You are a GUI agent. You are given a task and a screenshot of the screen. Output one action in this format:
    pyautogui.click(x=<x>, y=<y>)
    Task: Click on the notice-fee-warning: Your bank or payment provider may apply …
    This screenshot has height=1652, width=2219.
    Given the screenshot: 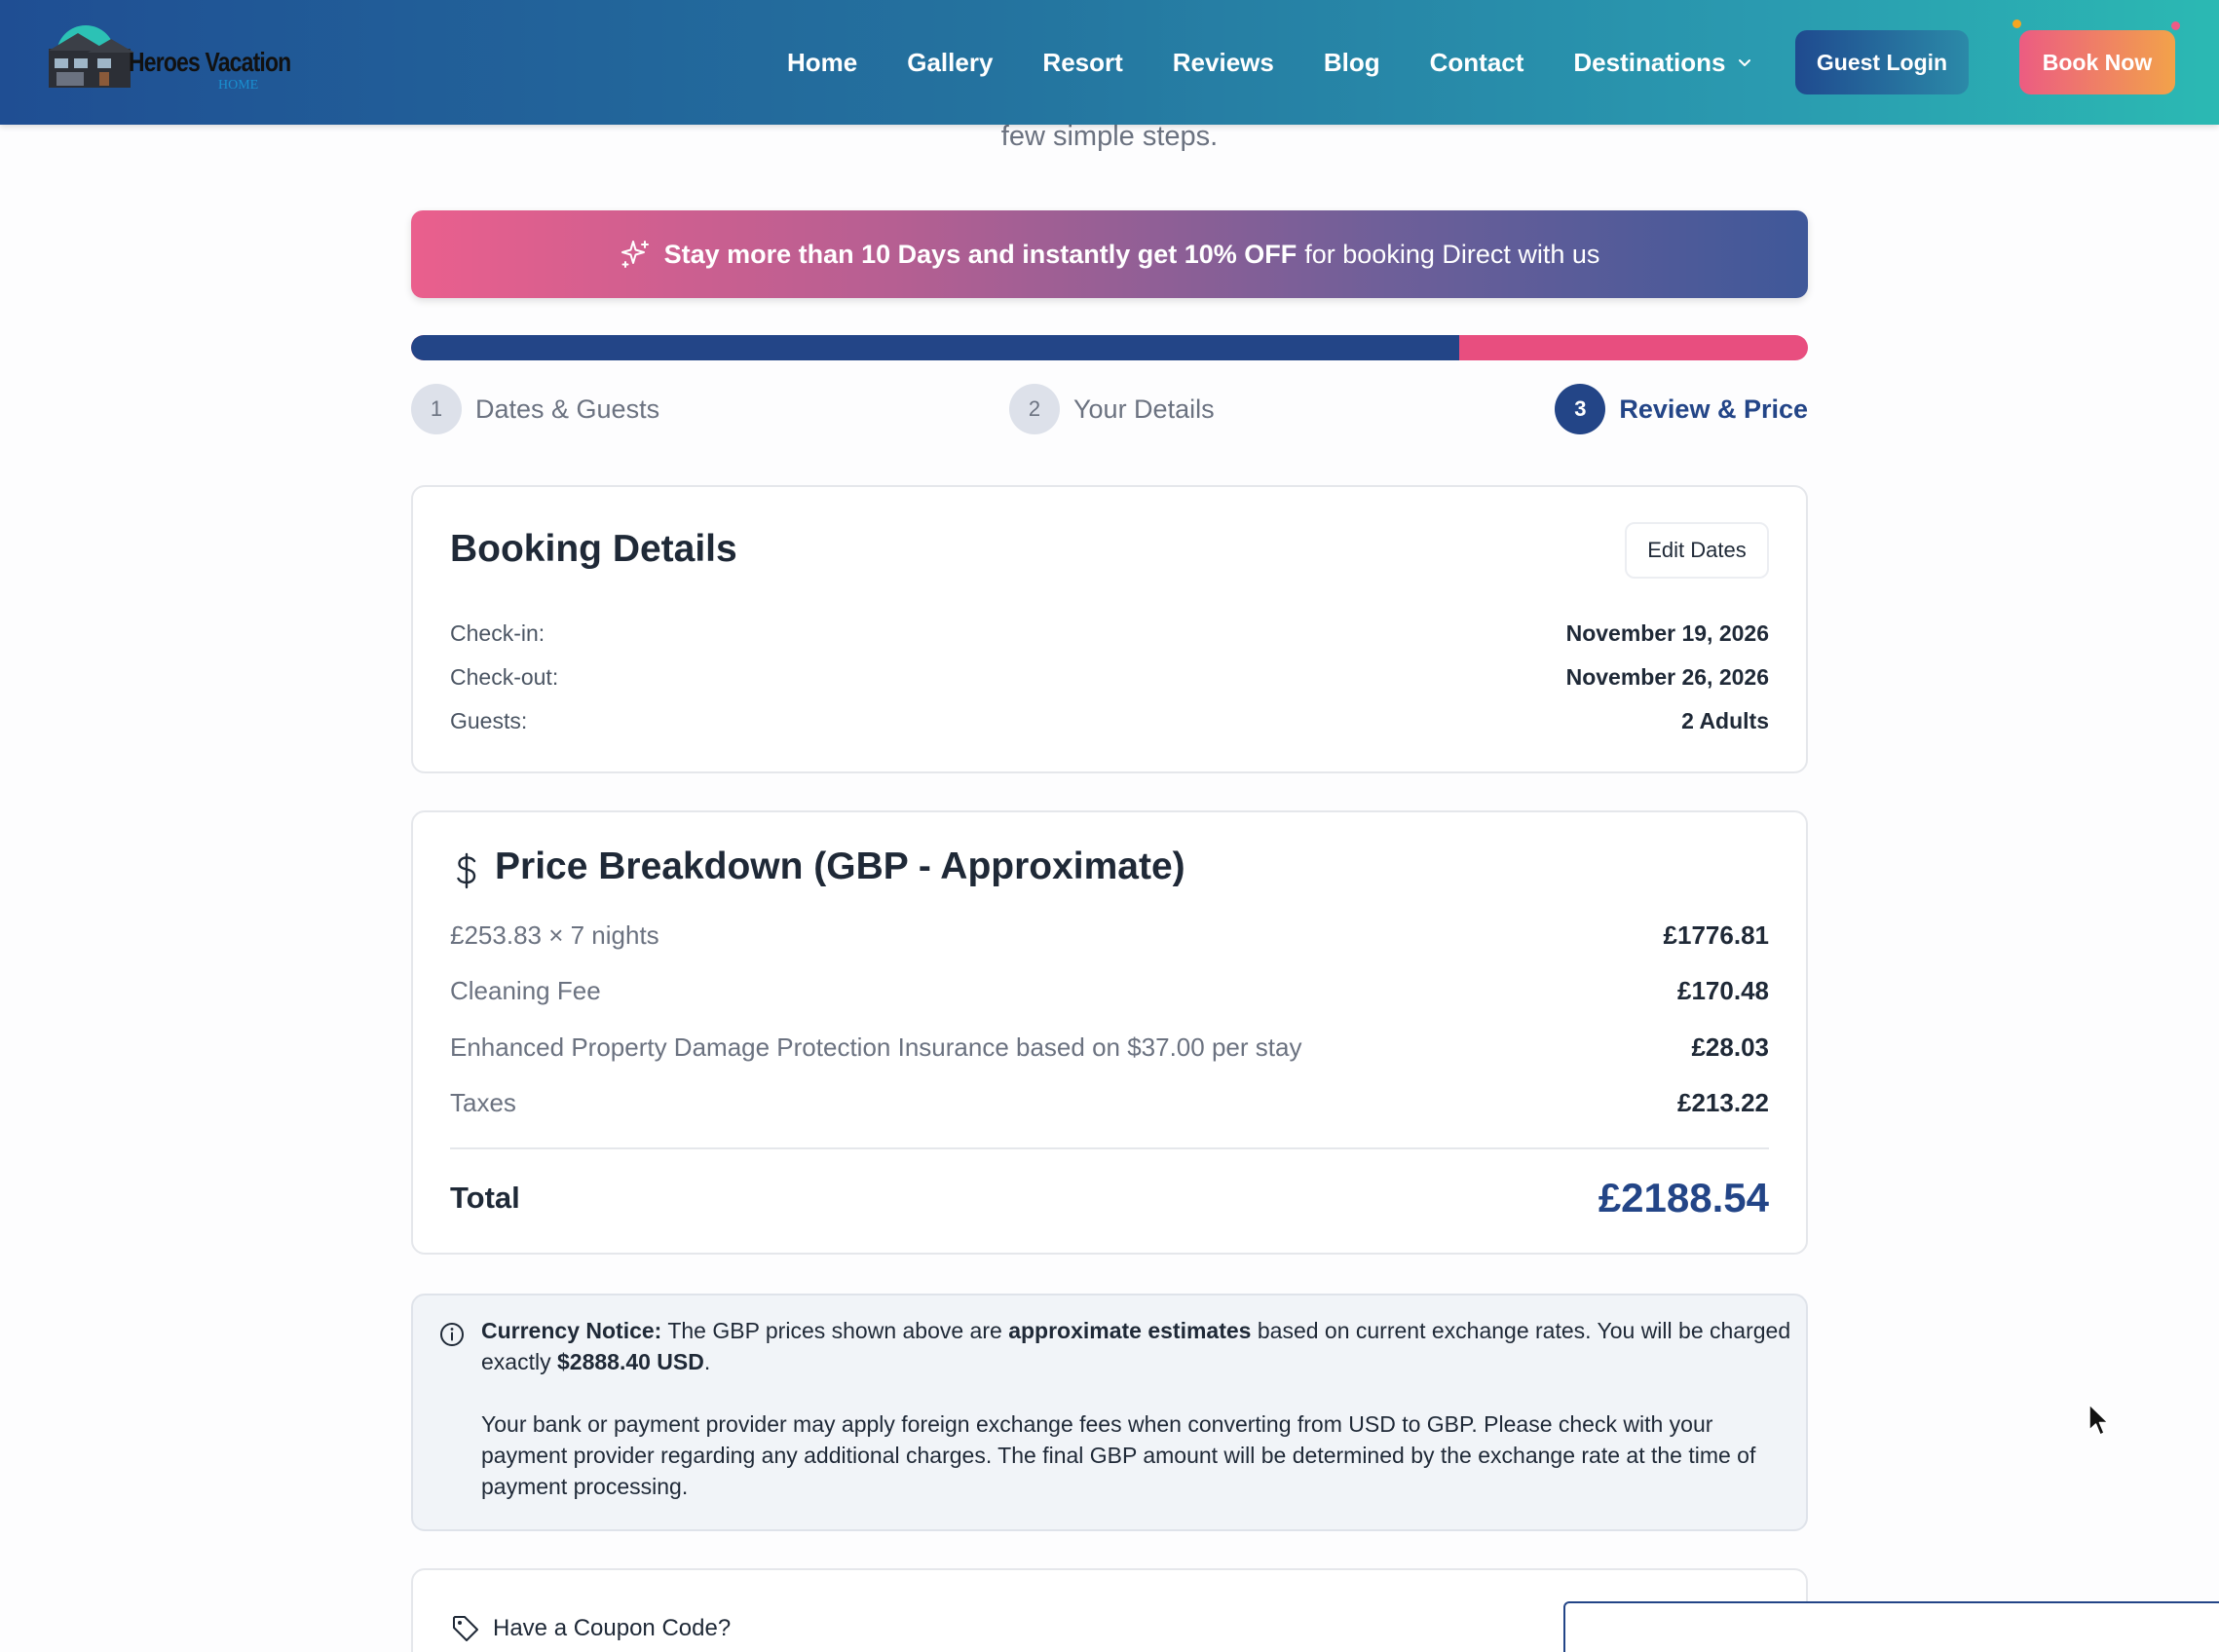 What is the action you would take?
    pyautogui.click(x=1118, y=1455)
    